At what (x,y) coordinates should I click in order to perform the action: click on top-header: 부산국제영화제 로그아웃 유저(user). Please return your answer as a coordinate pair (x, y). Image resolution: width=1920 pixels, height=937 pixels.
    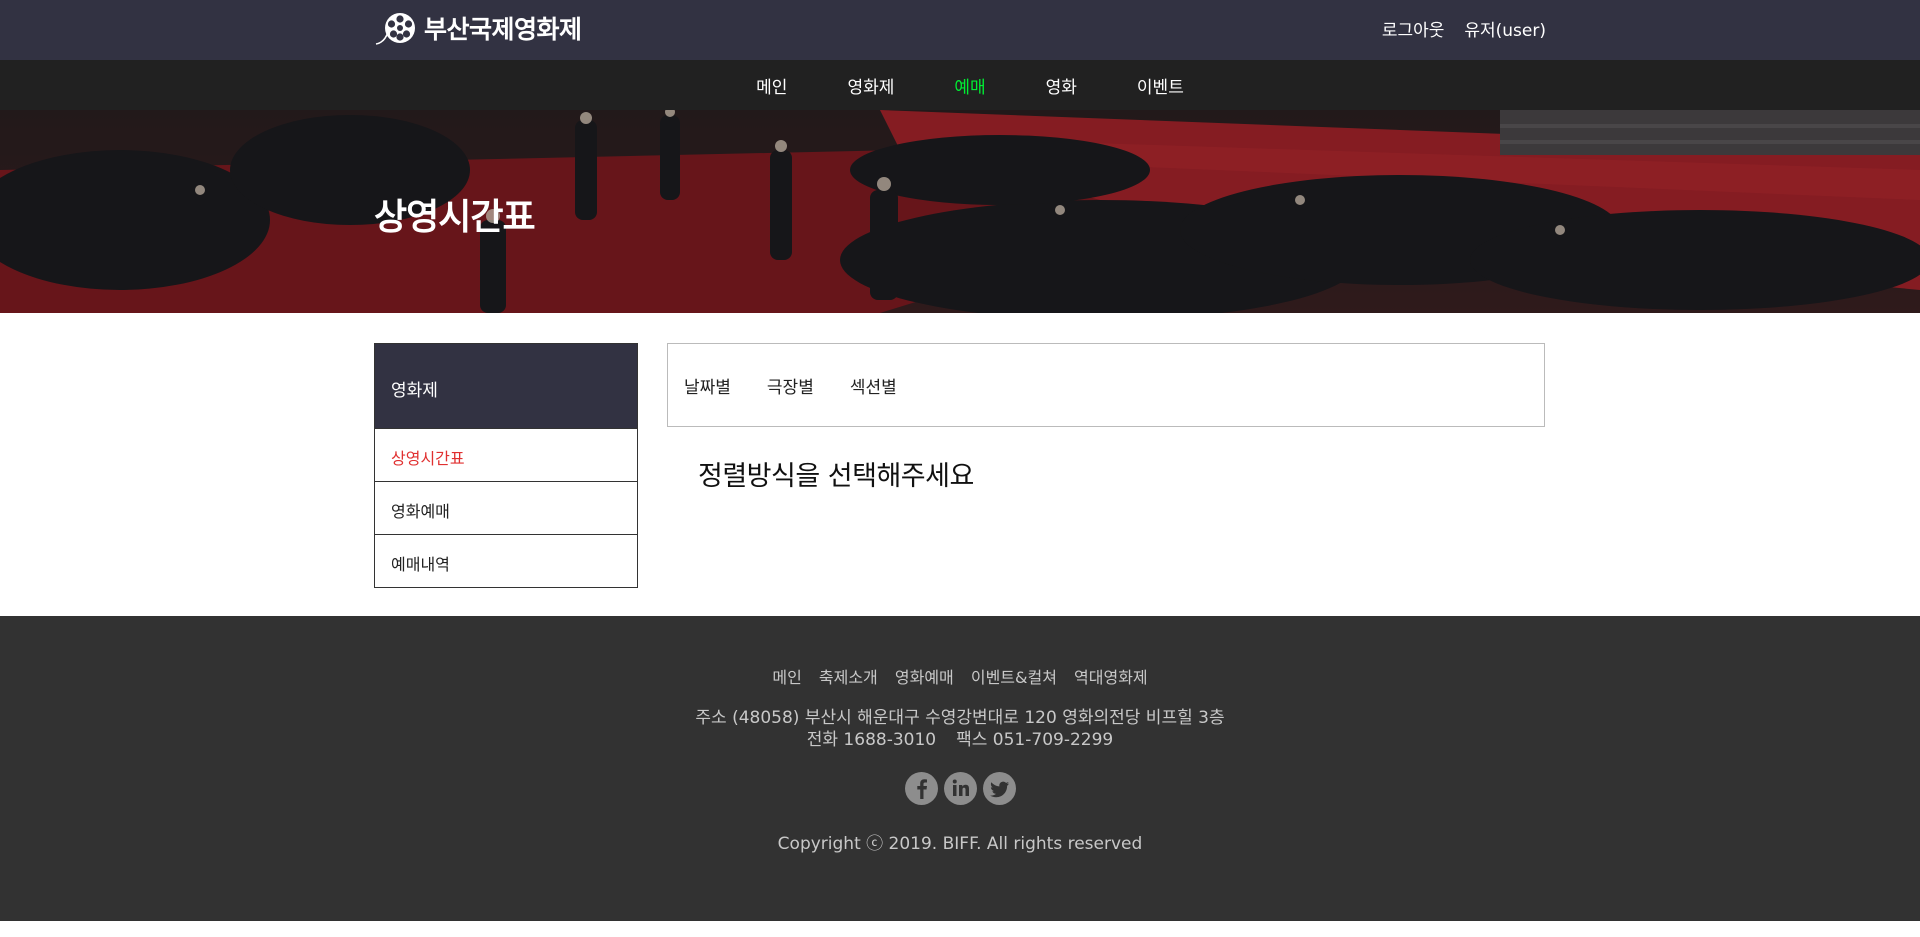
    Looking at the image, I should click on (960, 30).